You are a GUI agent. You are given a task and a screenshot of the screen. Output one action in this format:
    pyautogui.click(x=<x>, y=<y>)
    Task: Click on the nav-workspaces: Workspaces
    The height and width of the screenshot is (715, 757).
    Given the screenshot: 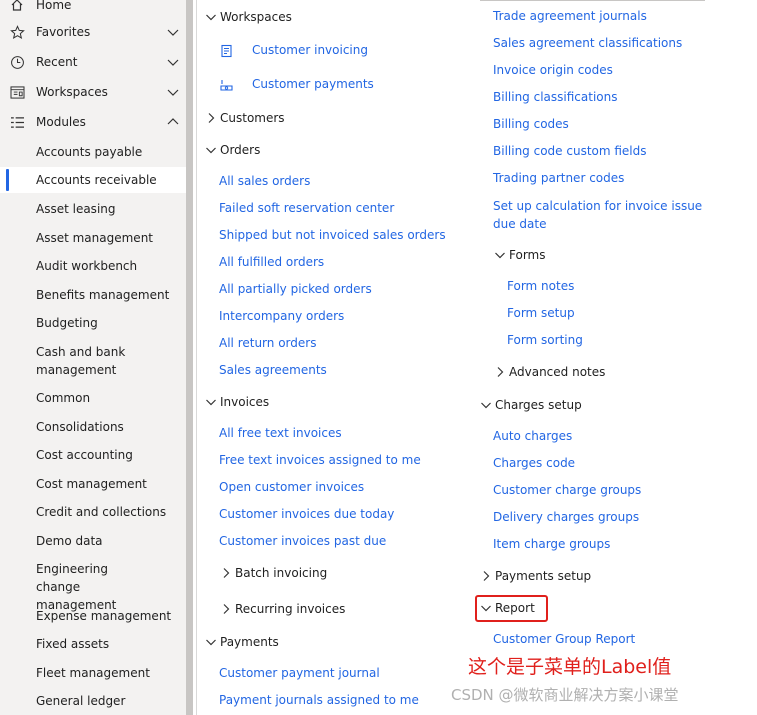 What is the action you would take?
    pyautogui.click(x=93, y=92)
    